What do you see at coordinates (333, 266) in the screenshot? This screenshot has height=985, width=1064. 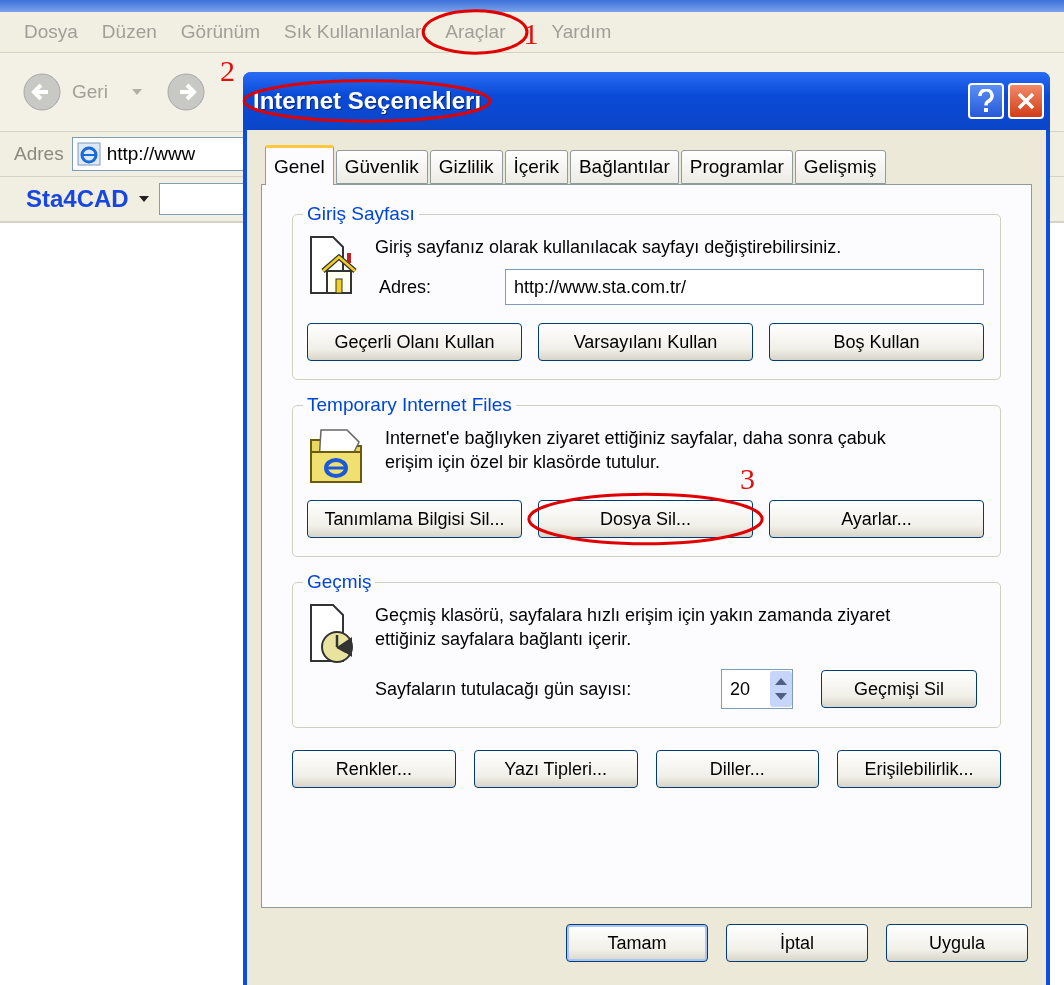 I see `home-page-icon` at bounding box center [333, 266].